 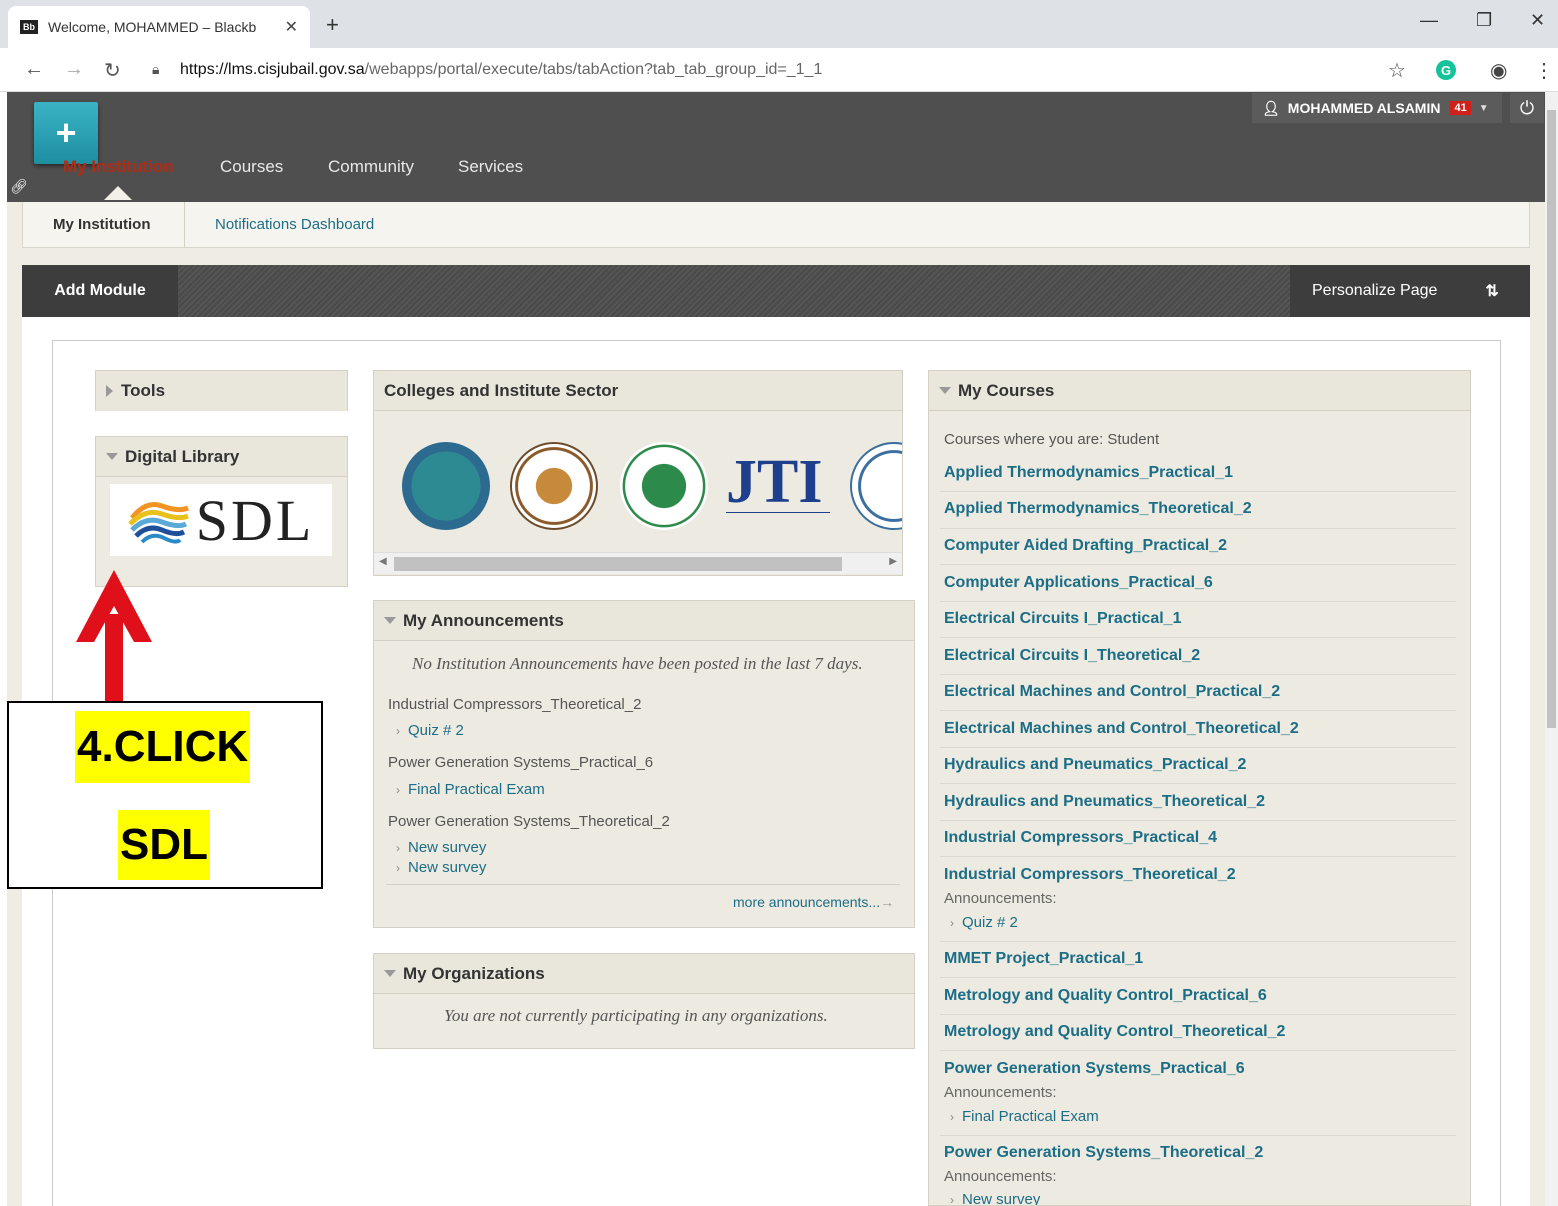 What do you see at coordinates (1001, 1198) in the screenshot?
I see `course-announcement-link: New survey` at bounding box center [1001, 1198].